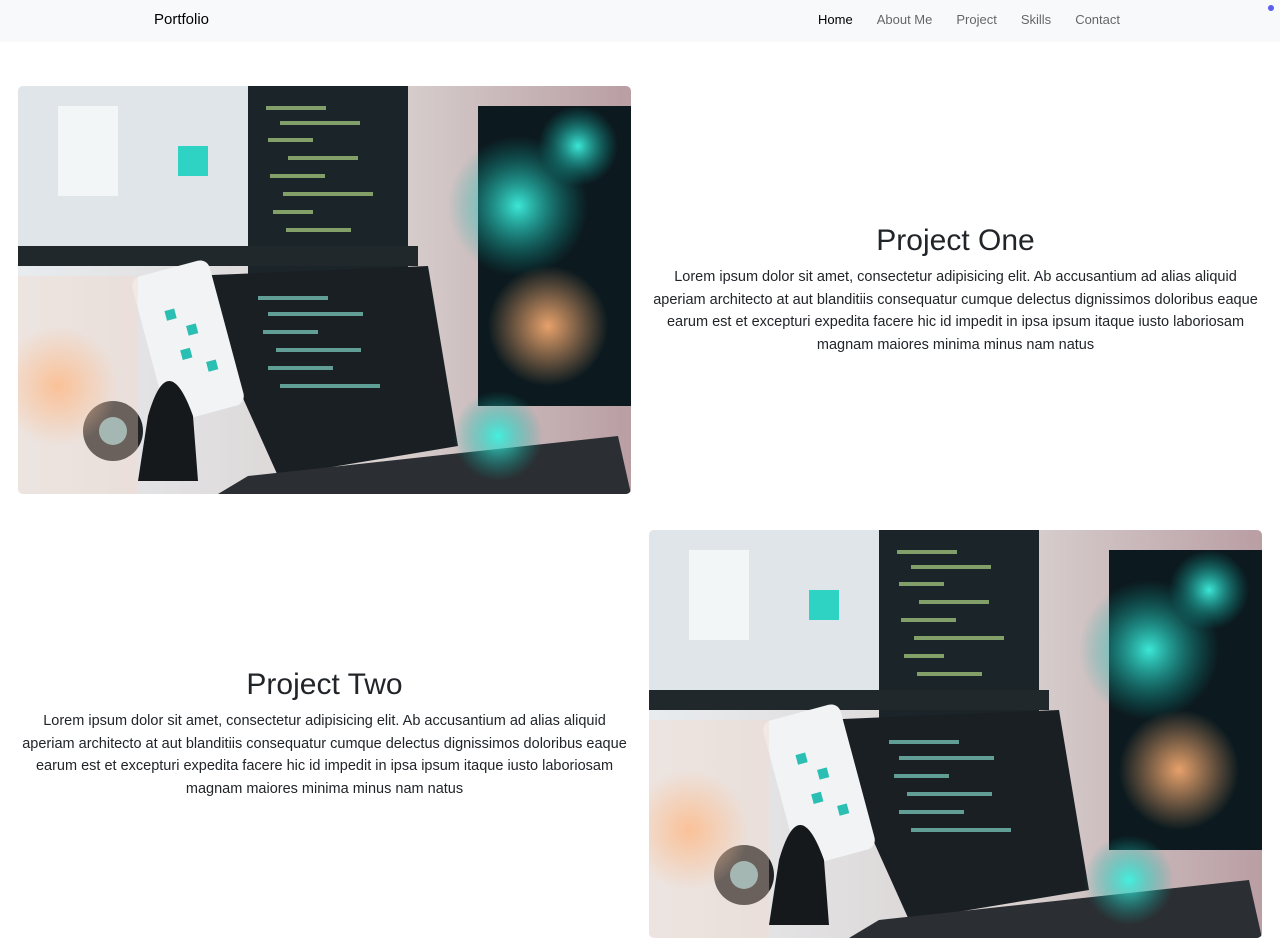 Image resolution: width=1280 pixels, height=938 pixels. Describe the element at coordinates (835, 19) in the screenshot. I see `nav-link-home: Home` at that location.